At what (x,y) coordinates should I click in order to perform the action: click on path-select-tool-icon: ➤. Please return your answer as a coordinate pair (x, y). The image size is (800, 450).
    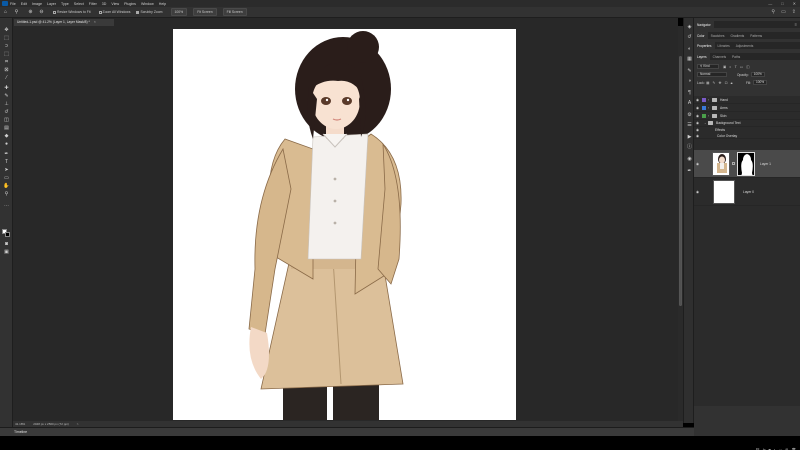
    Looking at the image, I should click on (6, 170).